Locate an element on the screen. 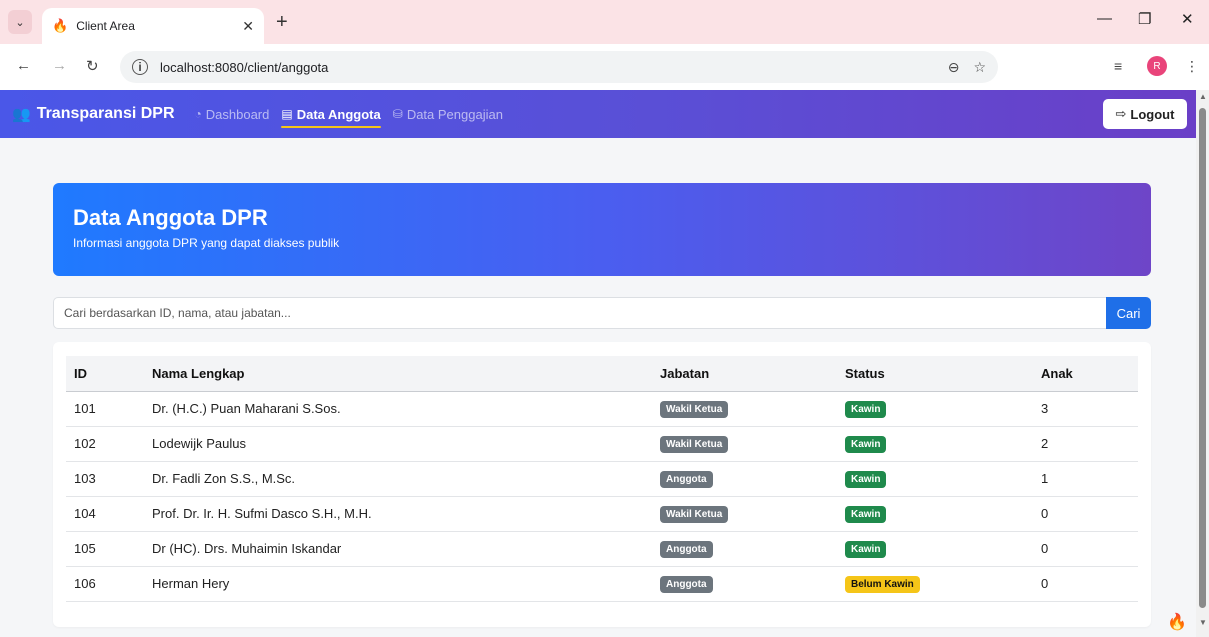 The image size is (1209, 637). scroll-up-icon: ▲ is located at coordinates (1203, 96).